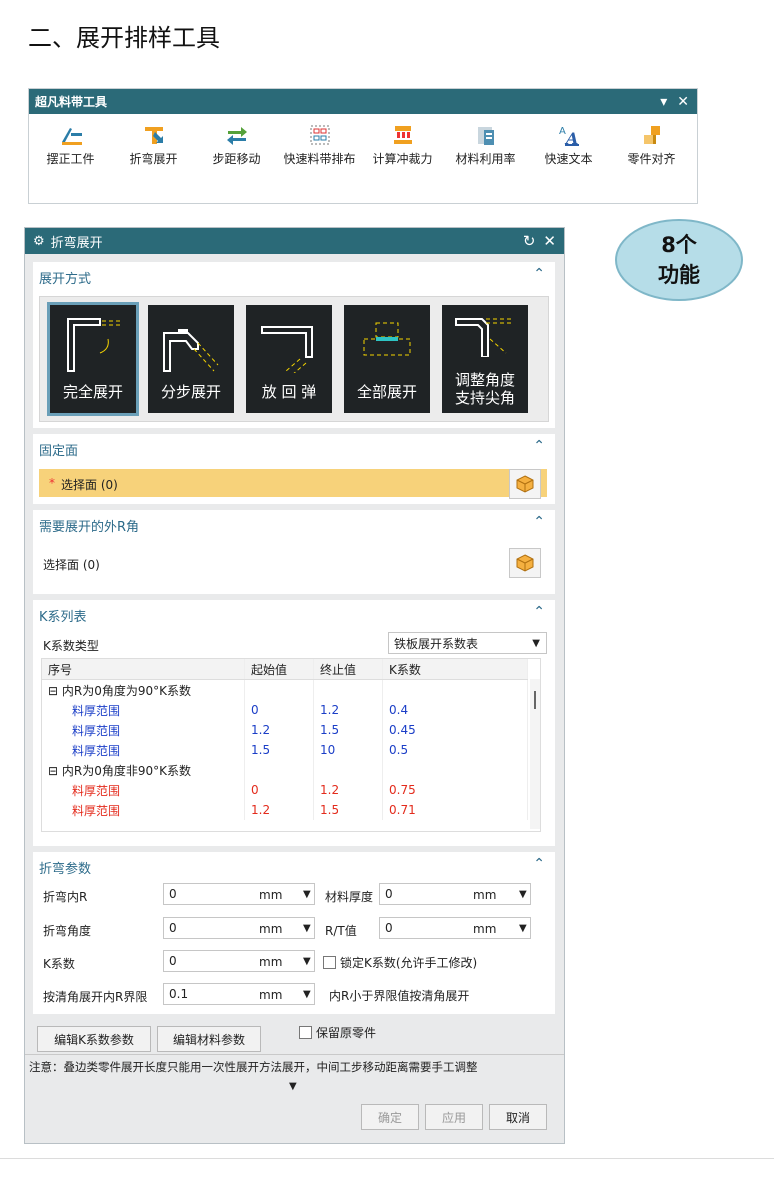 The image size is (774, 1183). What do you see at coordinates (348, 810) in the screenshot?
I see `cell-end: 1.5` at bounding box center [348, 810].